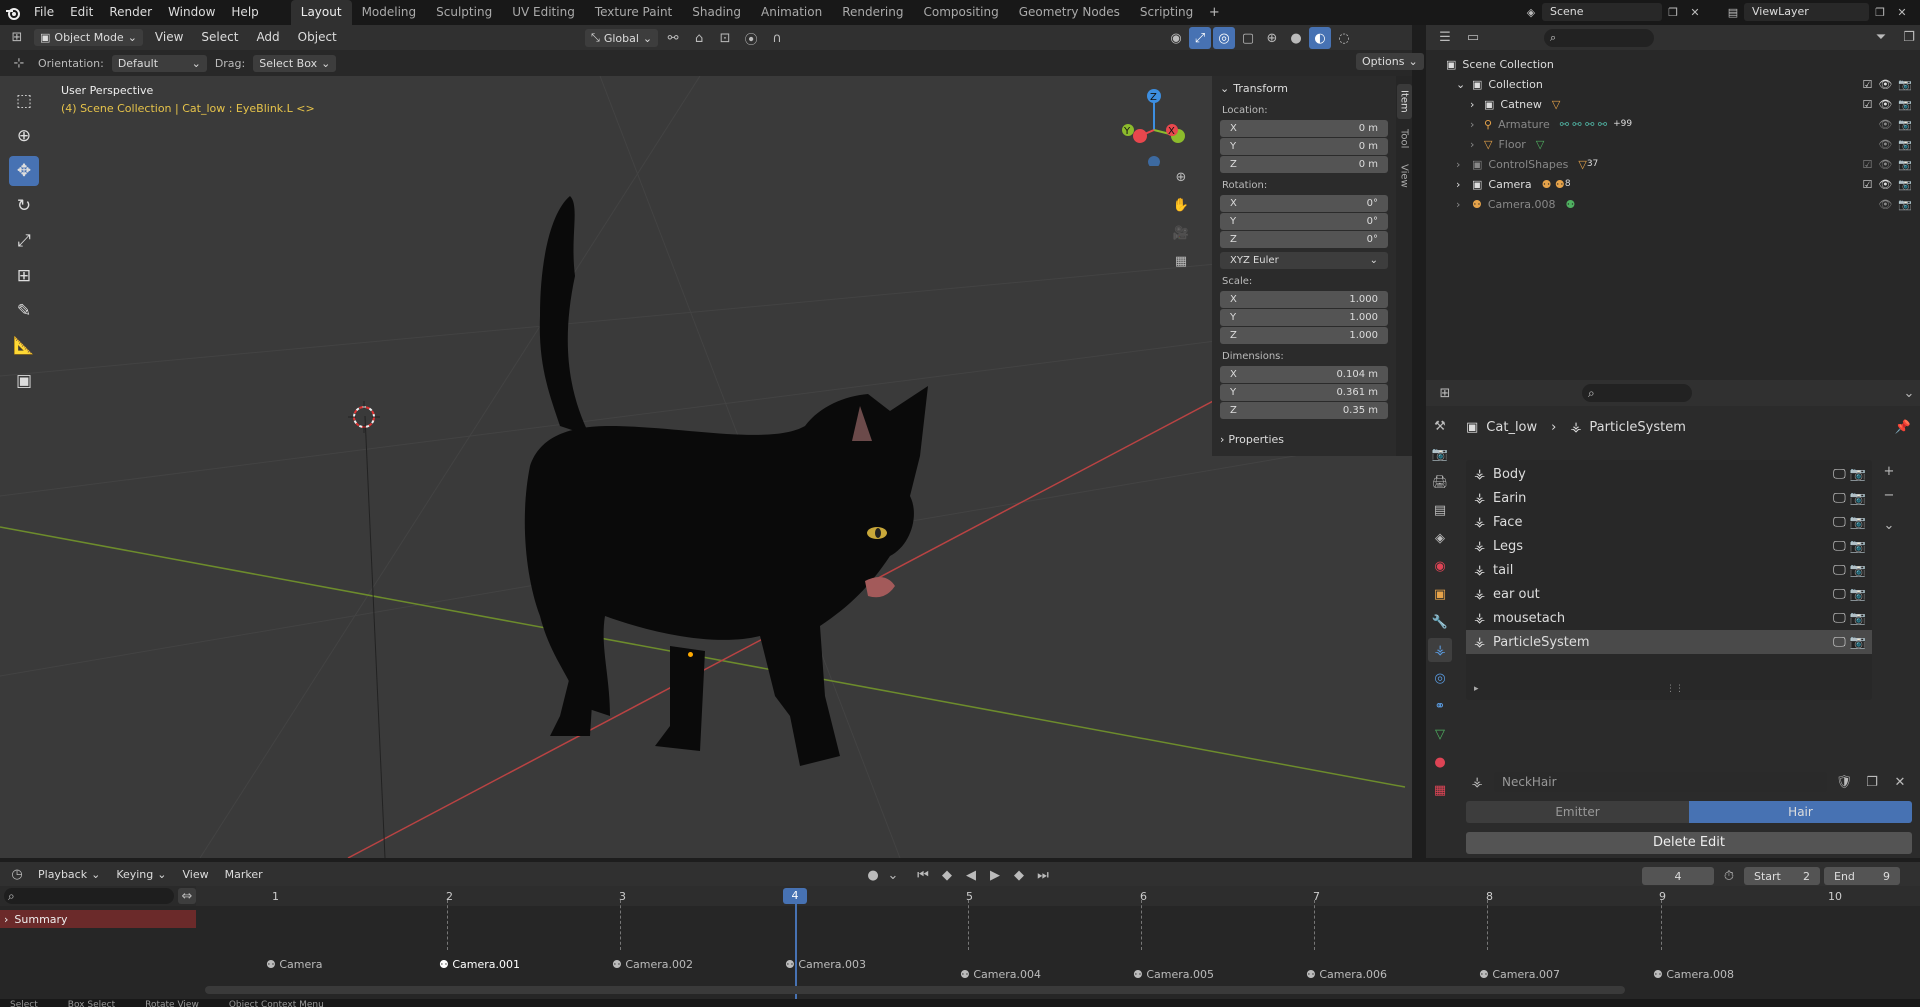 The width and height of the screenshot is (1920, 1007). I want to click on camera-view-icon: 🎥, so click(1181, 233).